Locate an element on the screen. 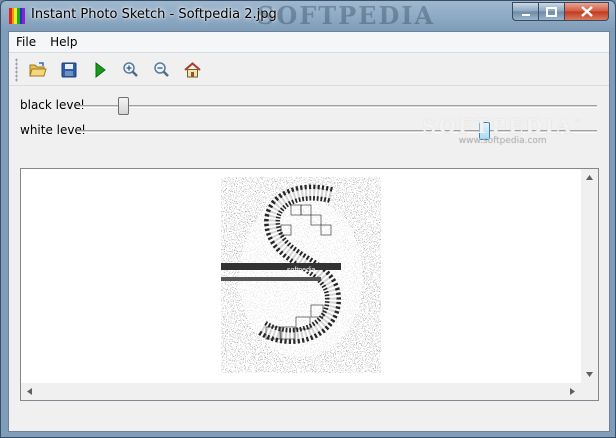 Image resolution: width=616 pixels, height=438 pixels. zoom-out-button is located at coordinates (161, 69).